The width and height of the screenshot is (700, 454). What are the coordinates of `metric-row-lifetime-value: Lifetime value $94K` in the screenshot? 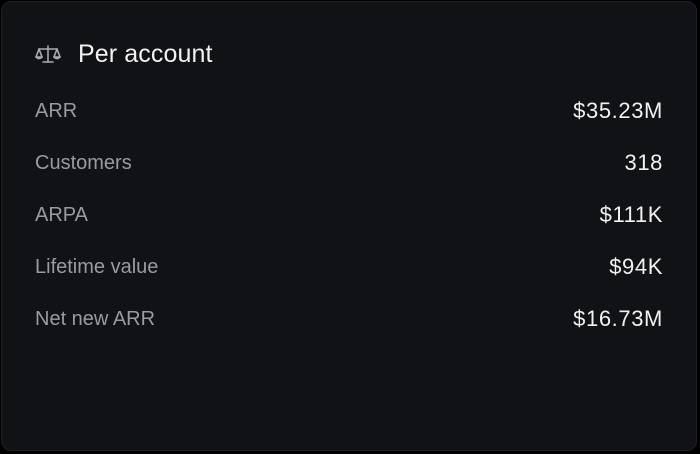 It's located at (349, 267).